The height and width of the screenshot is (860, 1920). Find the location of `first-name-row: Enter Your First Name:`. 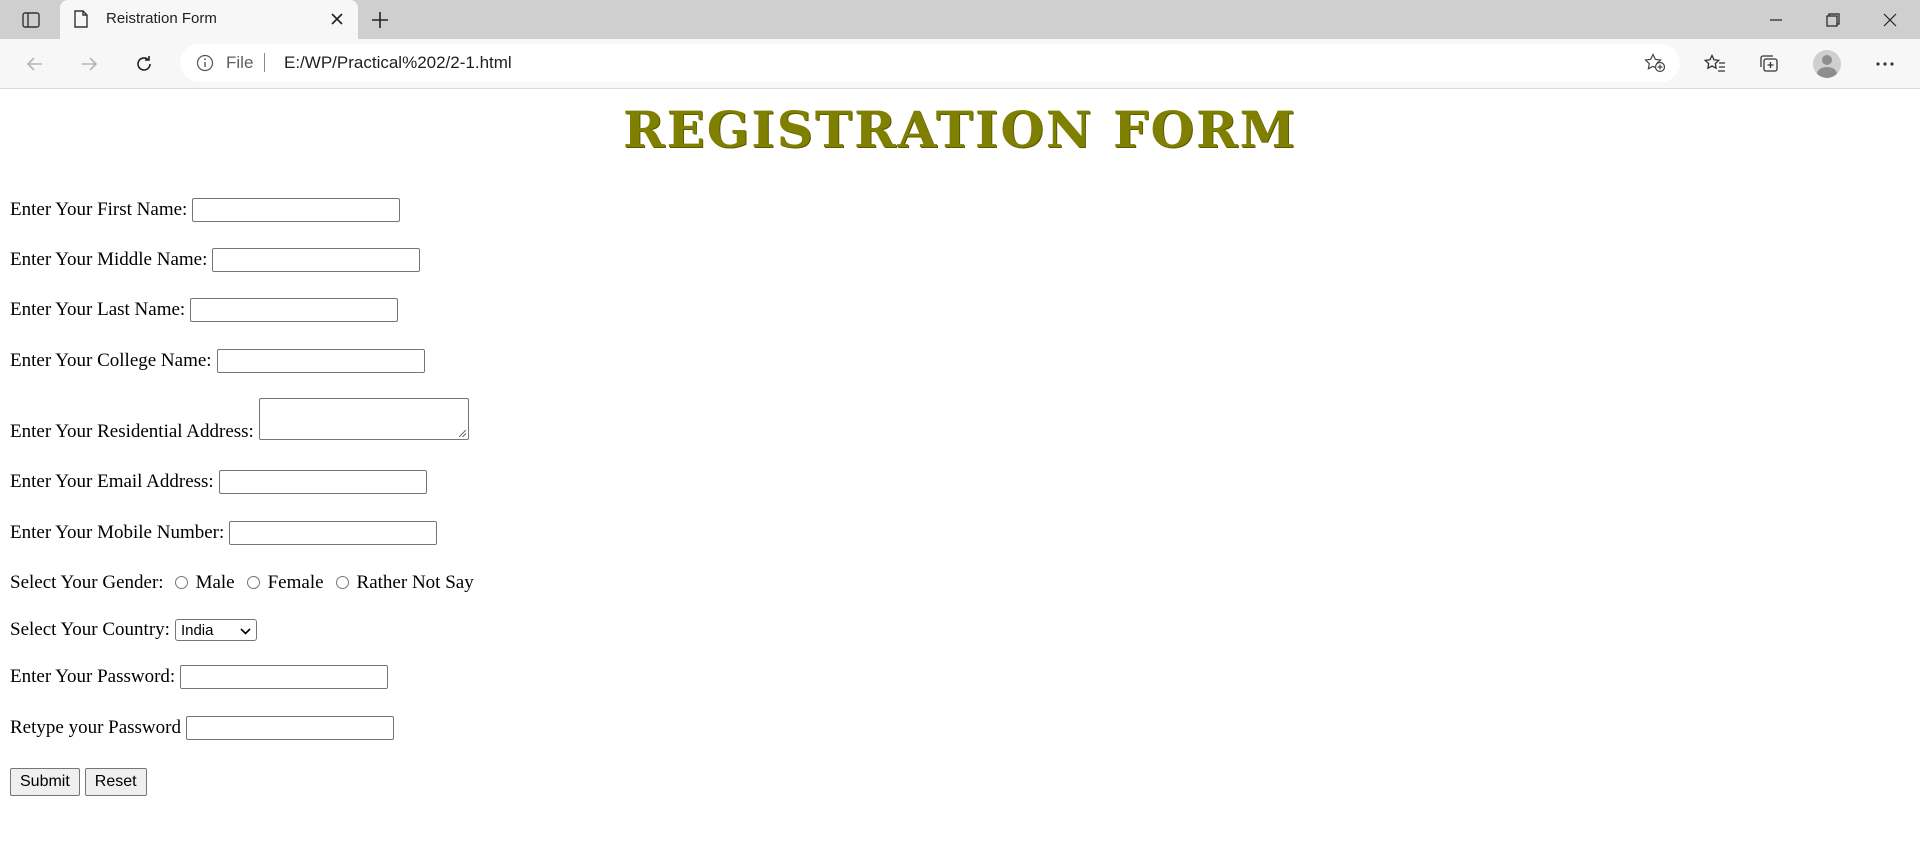

first-name-row: Enter Your First Name: is located at coordinates (205, 210).